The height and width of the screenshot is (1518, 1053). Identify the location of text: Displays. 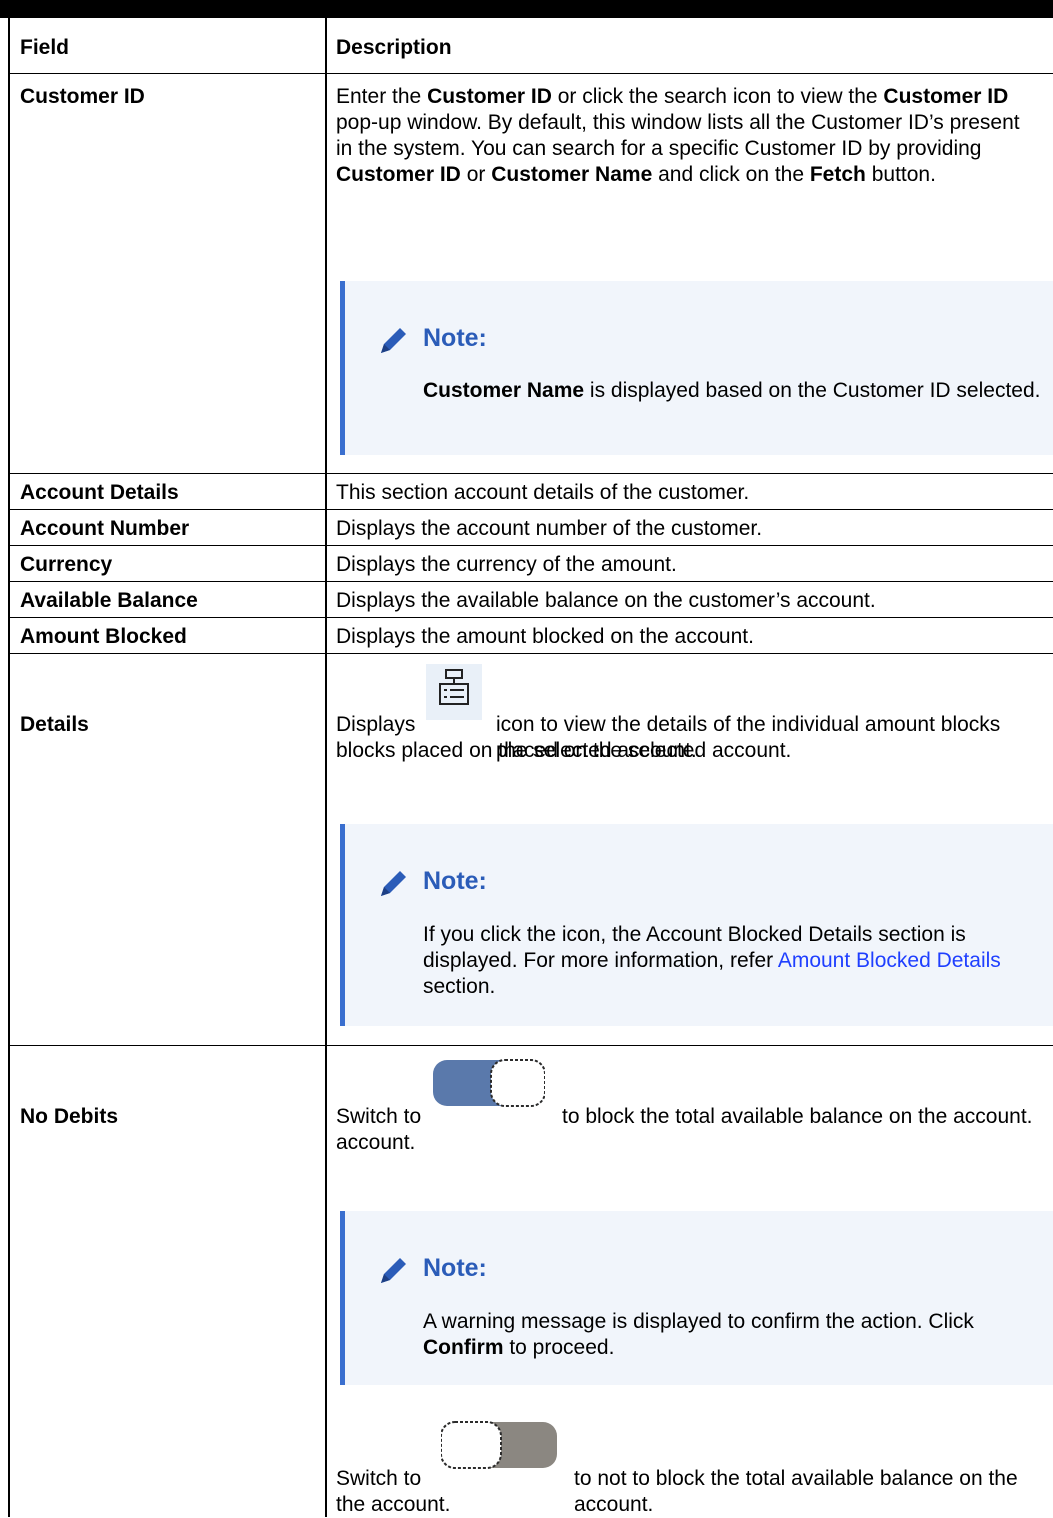
(376, 724).